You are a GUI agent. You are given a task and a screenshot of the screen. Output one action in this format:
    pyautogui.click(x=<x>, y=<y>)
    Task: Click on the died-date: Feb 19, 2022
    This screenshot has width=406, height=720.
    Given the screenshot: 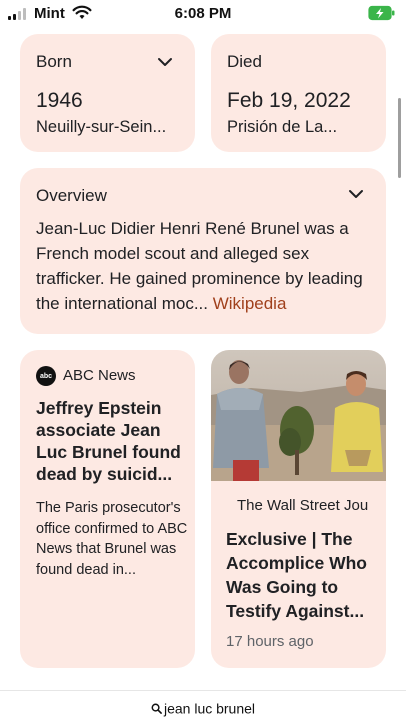 What is the action you would take?
    pyautogui.click(x=289, y=100)
    